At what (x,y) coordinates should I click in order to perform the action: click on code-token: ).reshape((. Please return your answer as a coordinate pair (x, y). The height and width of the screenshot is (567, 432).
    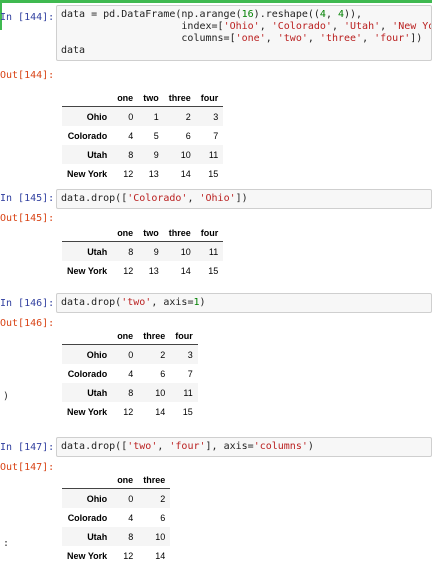
    Looking at the image, I should click on (286, 14).